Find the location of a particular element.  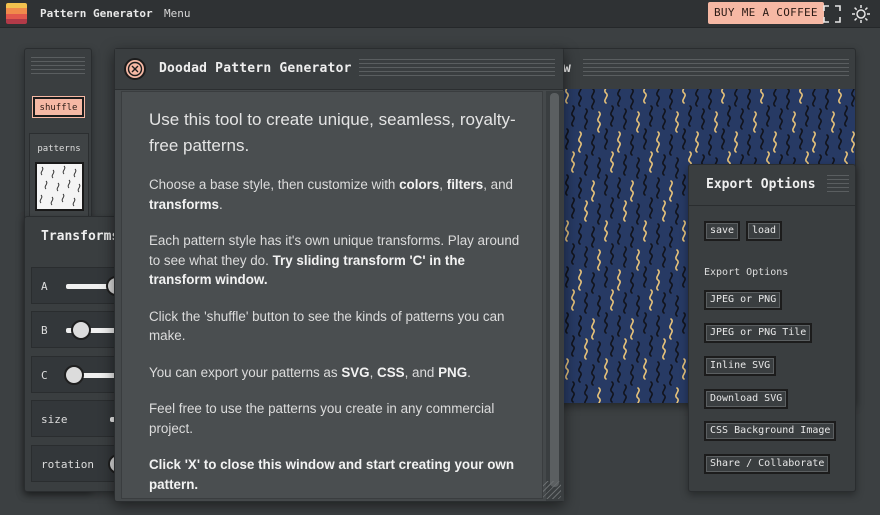

buy-coffee-button: BUY ME A COFFEE is located at coordinates (766, 13).